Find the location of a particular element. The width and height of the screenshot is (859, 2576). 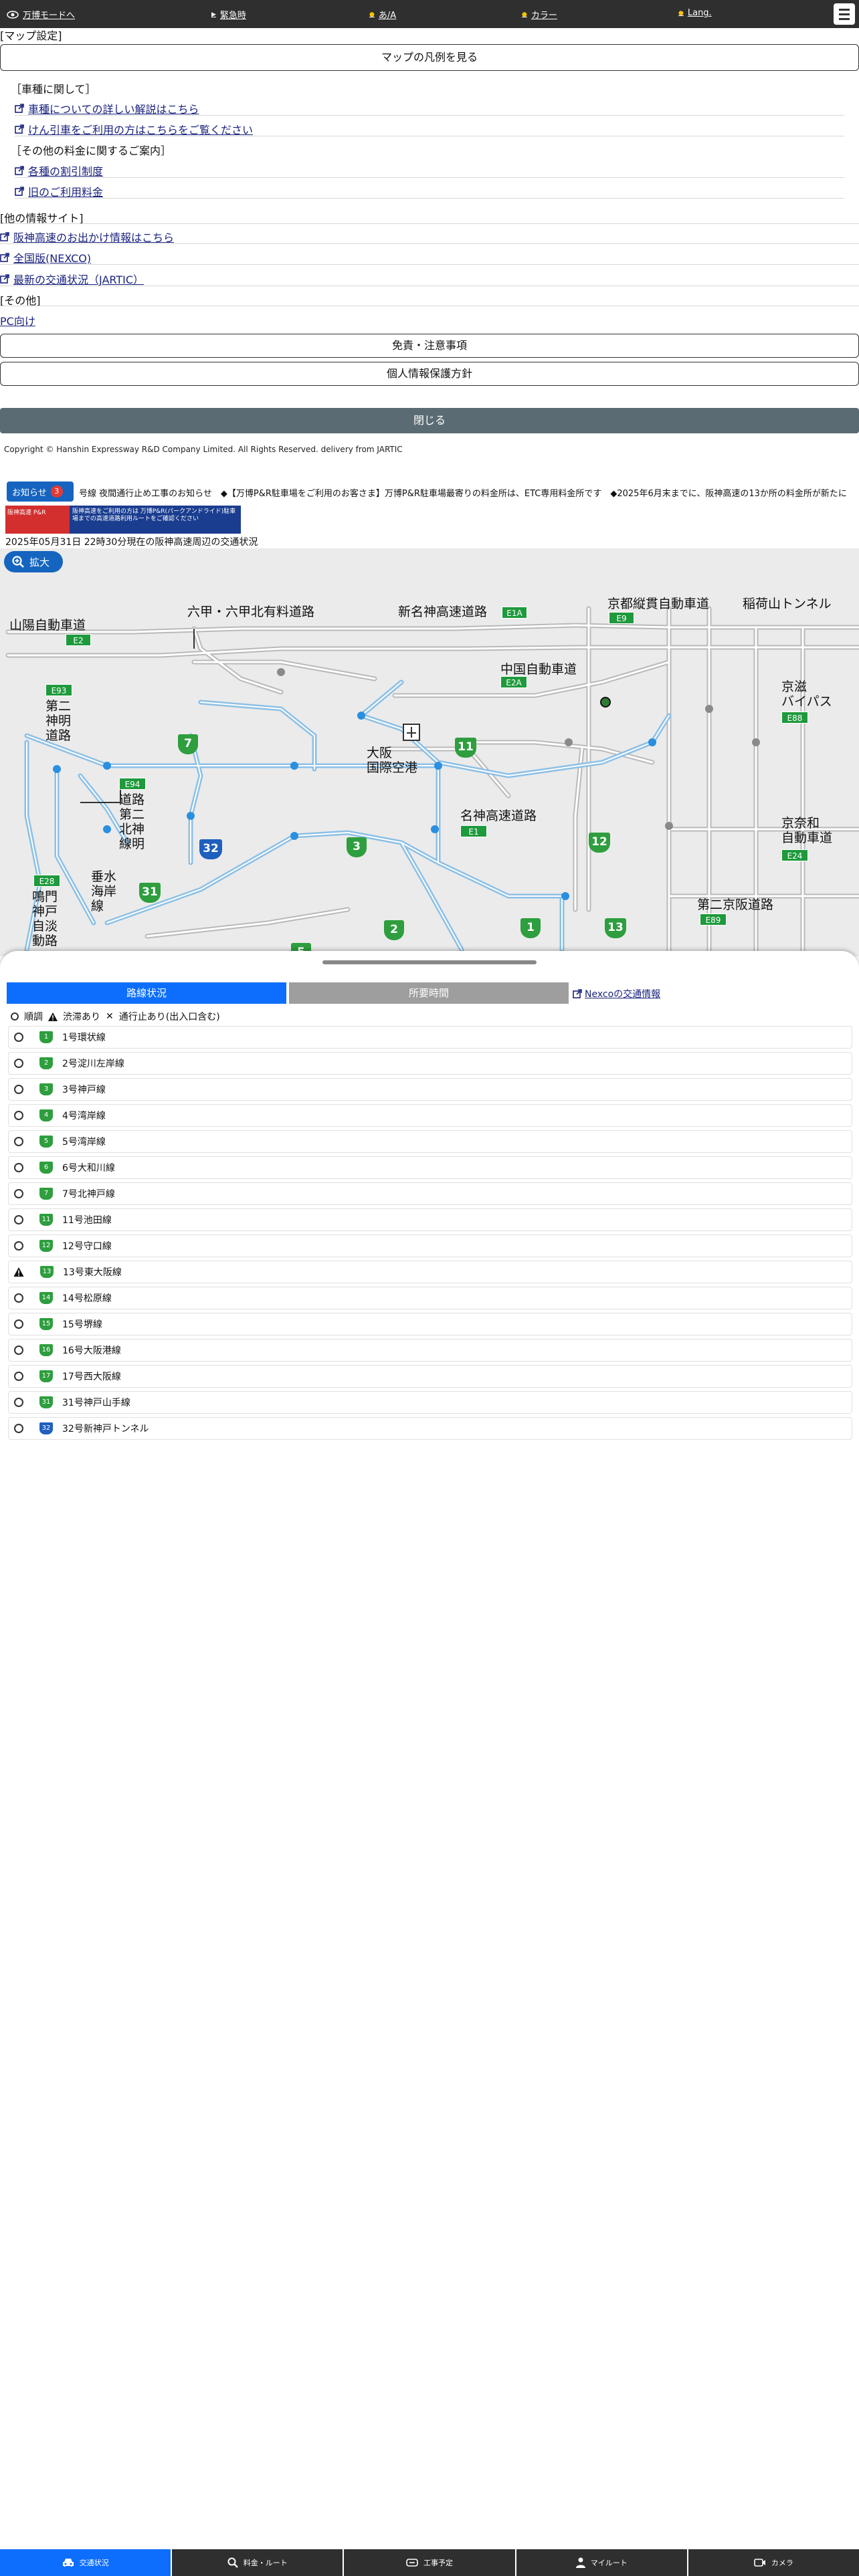

external-link-icon is located at coordinates (4, 279).